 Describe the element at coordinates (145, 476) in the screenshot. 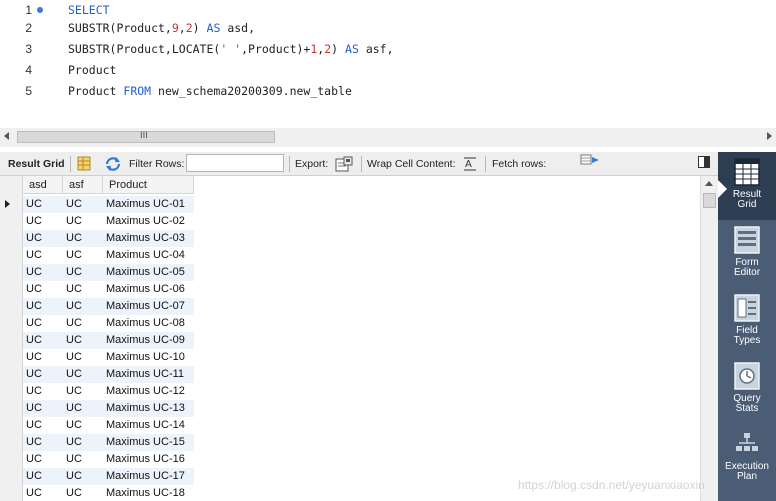

I see `table-cell-product: Maximus UC-17` at that location.